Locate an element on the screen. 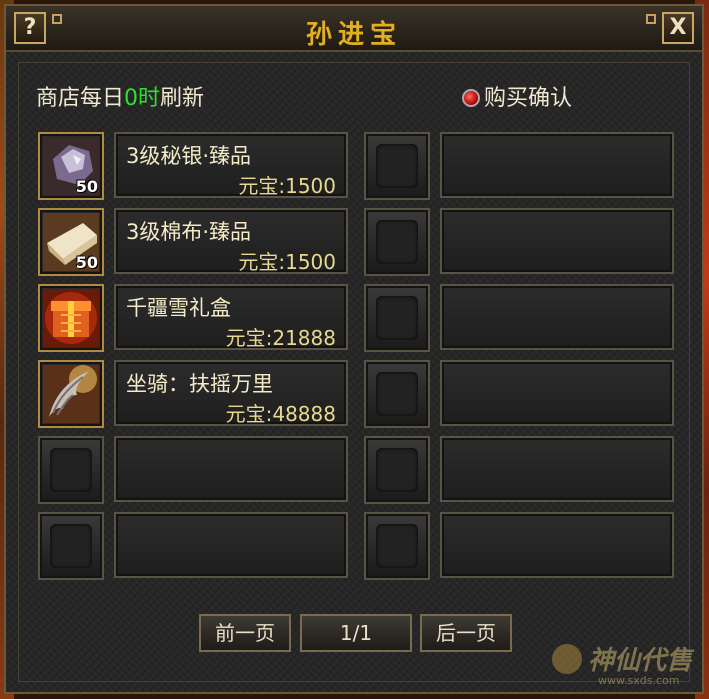 The height and width of the screenshot is (699, 709). item-slot-cotton: 50 is located at coordinates (71, 242).